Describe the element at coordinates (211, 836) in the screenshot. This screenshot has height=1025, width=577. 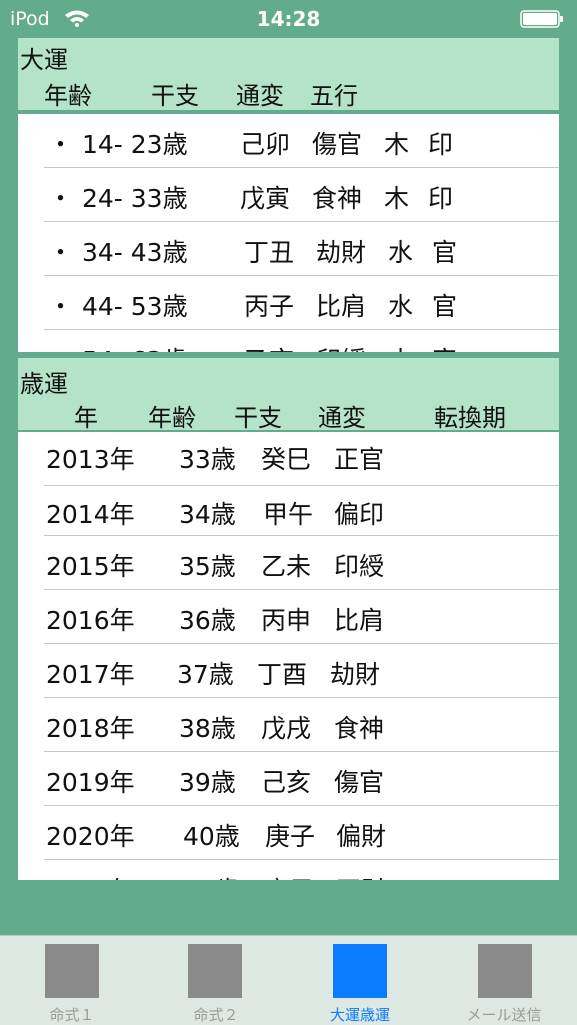
I see `age: 40歳` at that location.